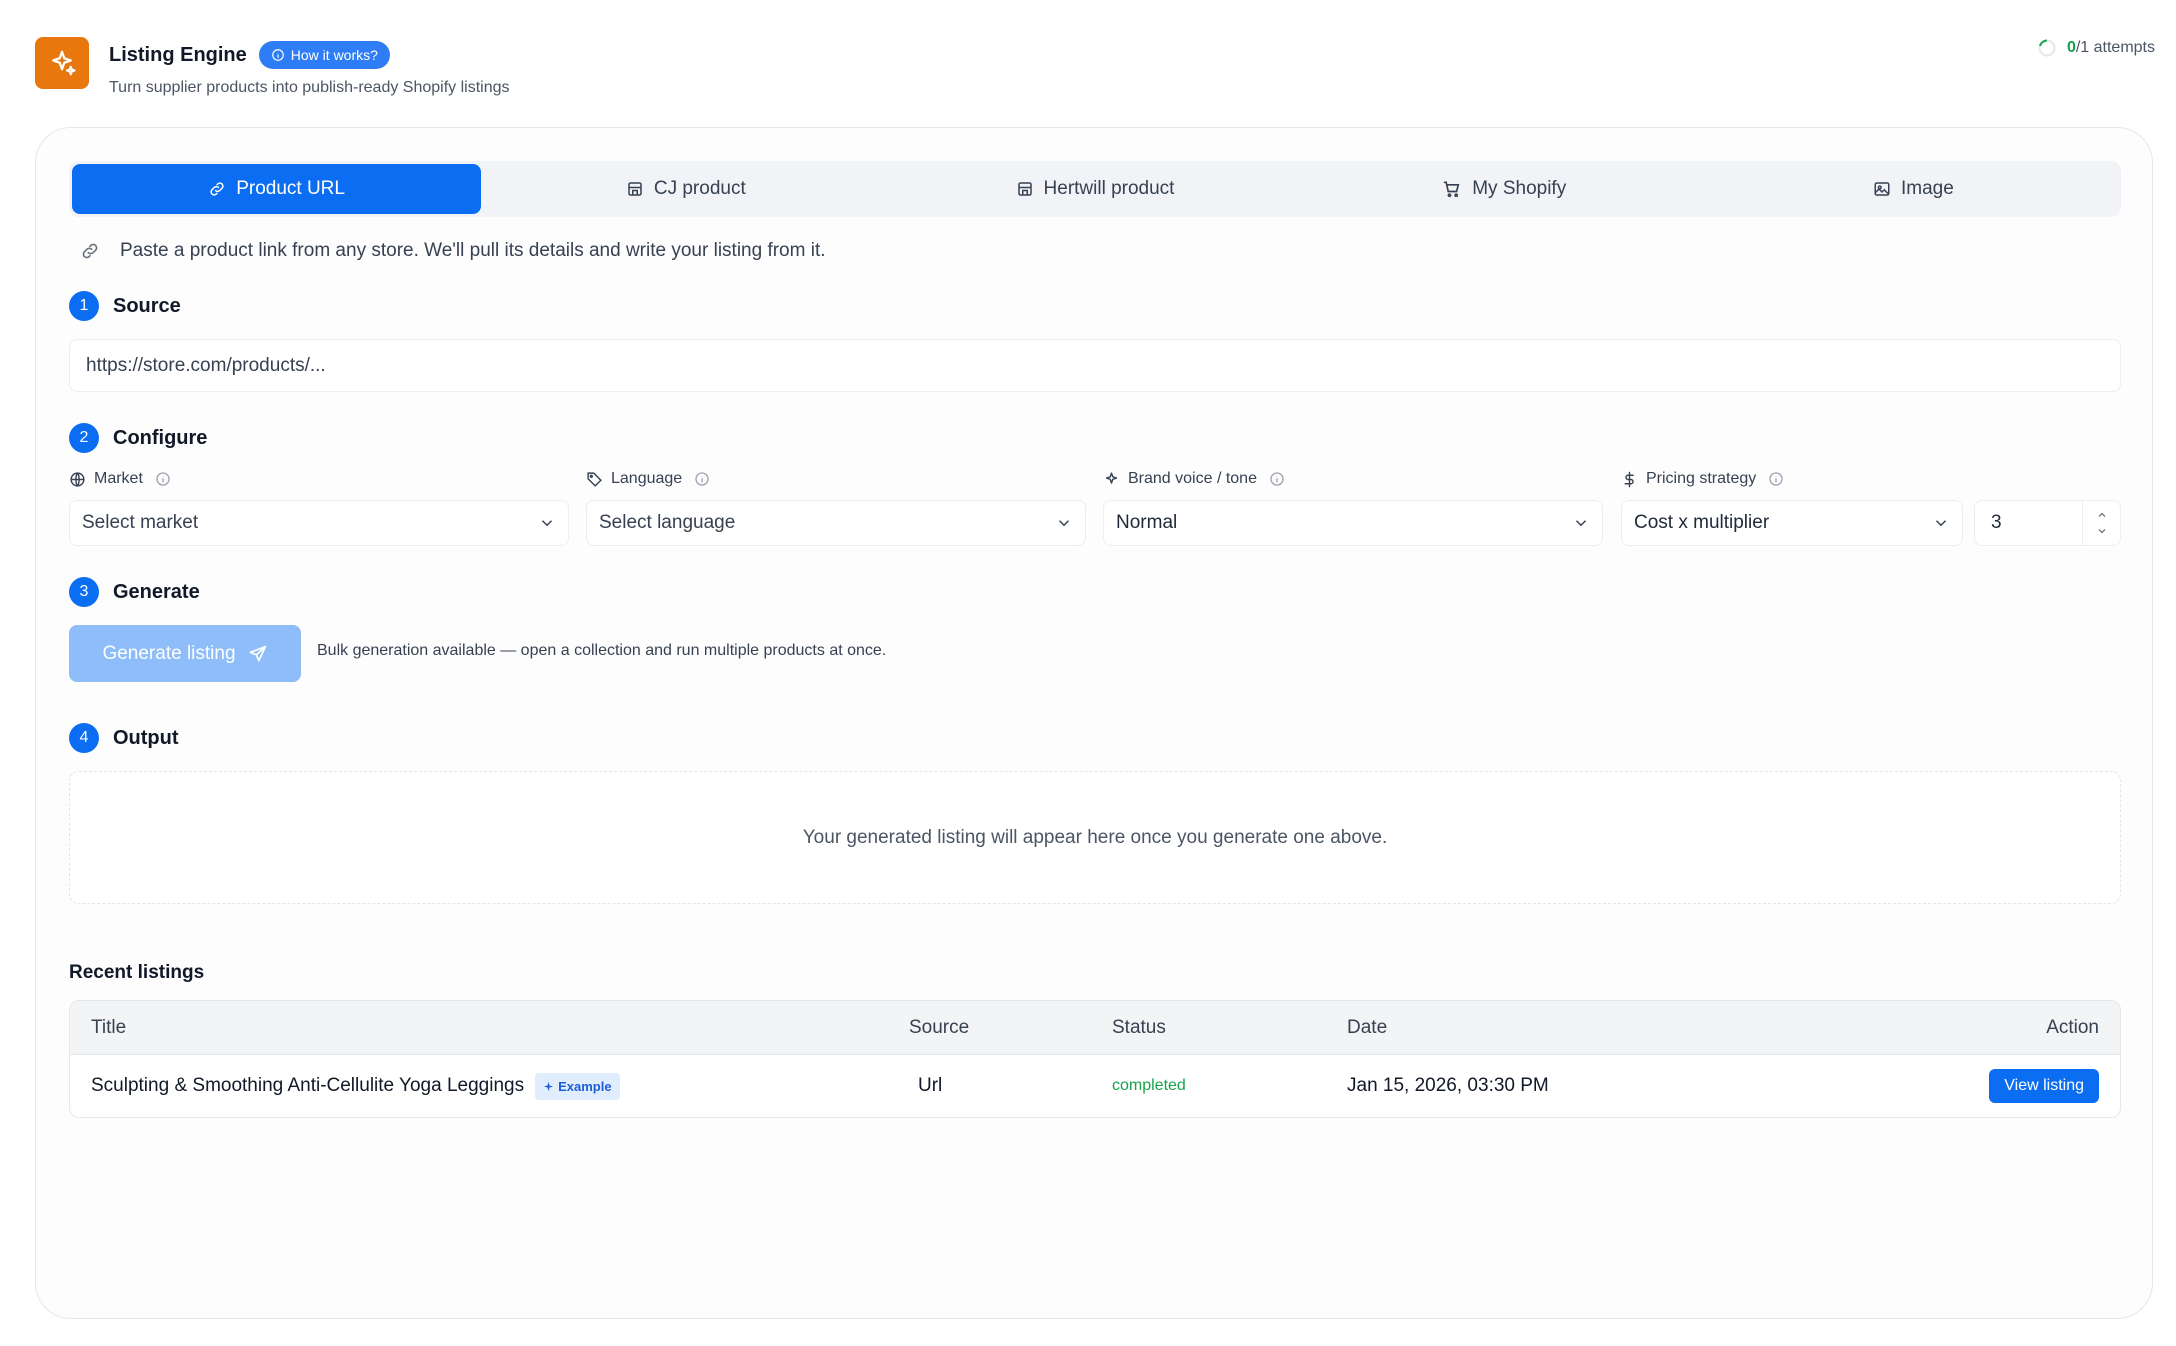 Image resolution: width=2176 pixels, height=1346 pixels. What do you see at coordinates (1149, 1085) in the screenshot?
I see `listing-status: completed` at bounding box center [1149, 1085].